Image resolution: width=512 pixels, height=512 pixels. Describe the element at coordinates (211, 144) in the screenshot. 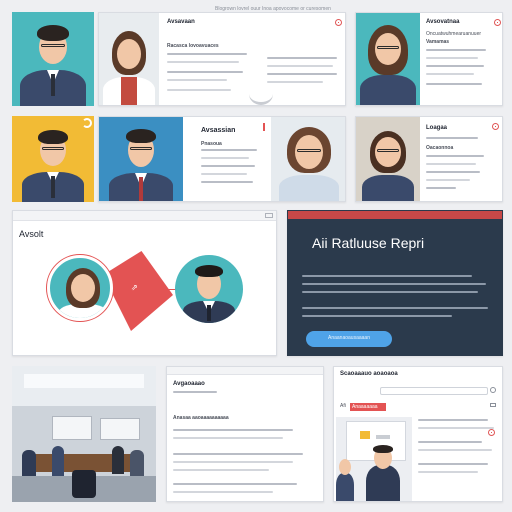

I see `card3-subtitle: Pnasoua` at that location.